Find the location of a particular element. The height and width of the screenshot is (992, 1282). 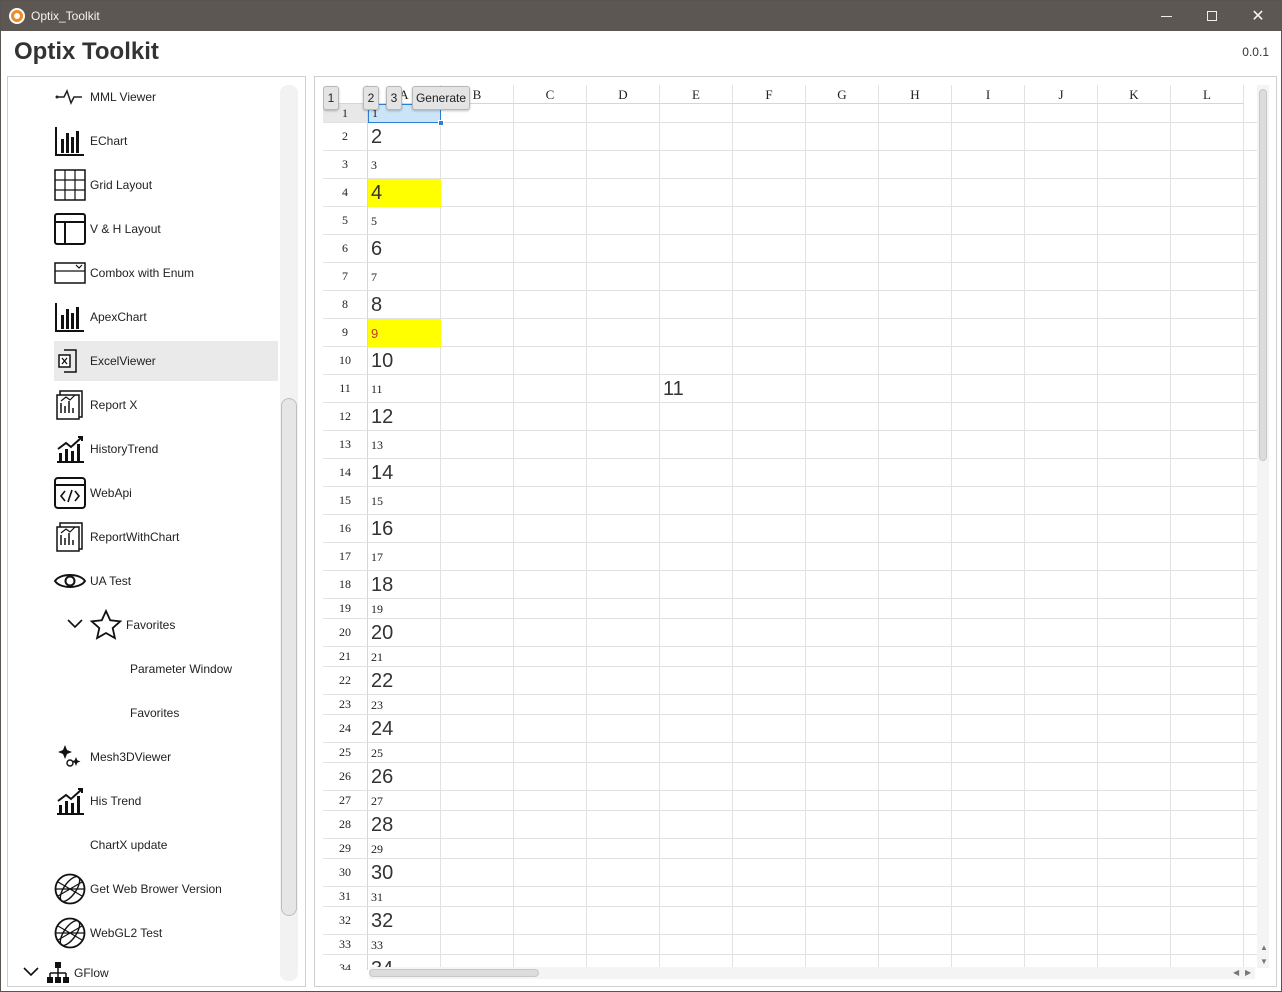

cell-a3: 3 is located at coordinates (404, 165).